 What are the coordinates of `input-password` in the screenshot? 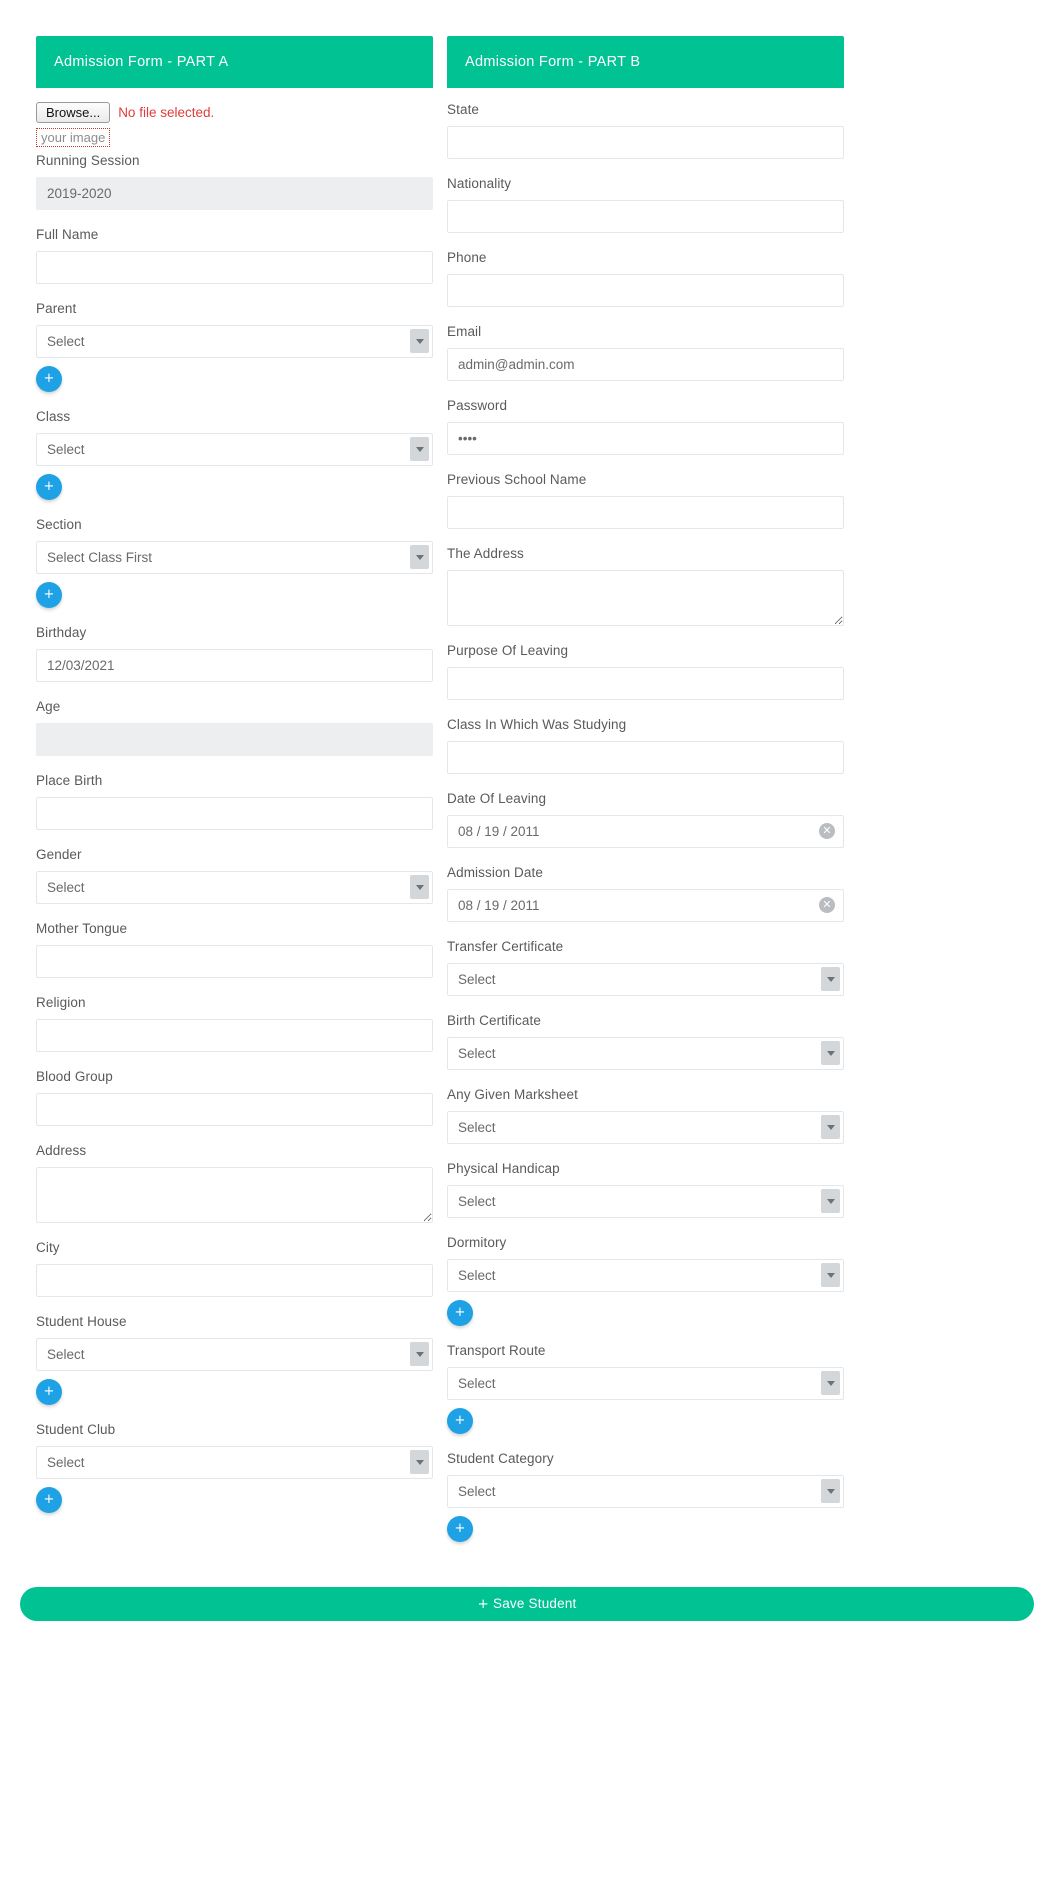 It's located at (645, 438).